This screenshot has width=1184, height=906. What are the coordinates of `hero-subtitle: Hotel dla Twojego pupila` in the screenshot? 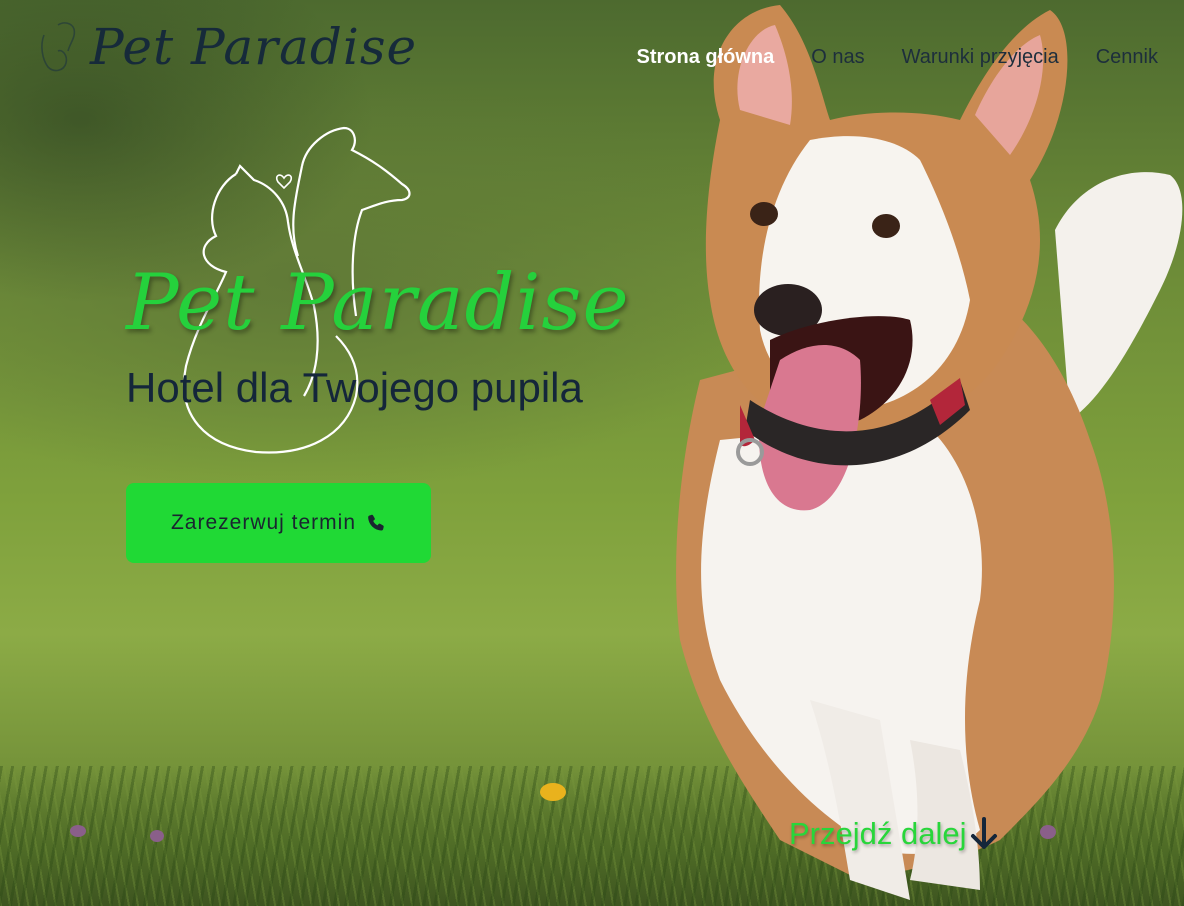 It's located at (354, 387).